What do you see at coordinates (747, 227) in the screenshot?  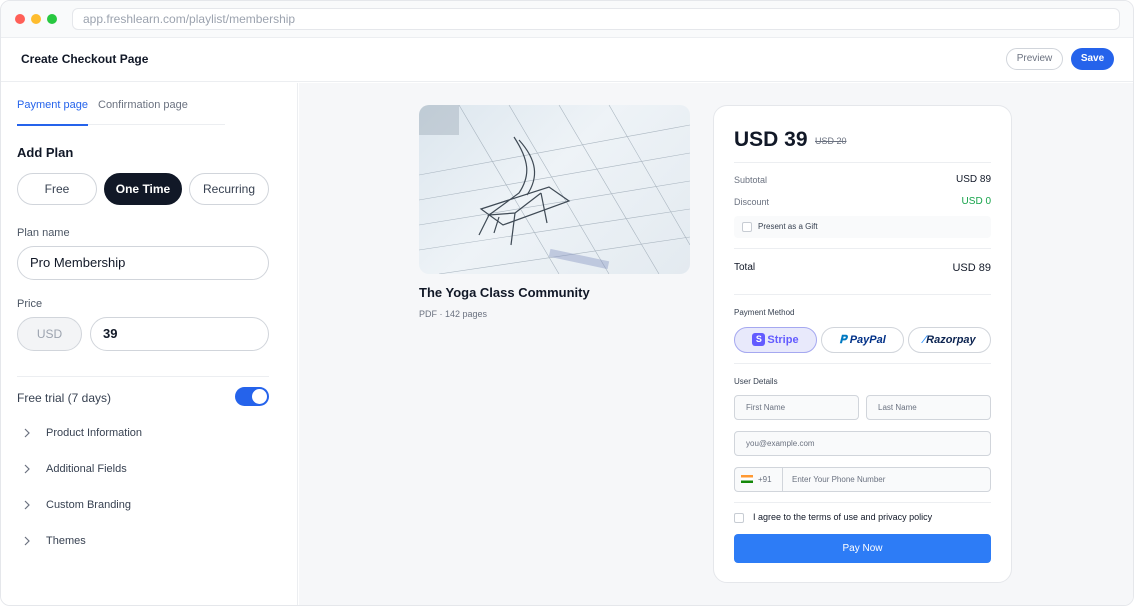 I see `gift-checkbox` at bounding box center [747, 227].